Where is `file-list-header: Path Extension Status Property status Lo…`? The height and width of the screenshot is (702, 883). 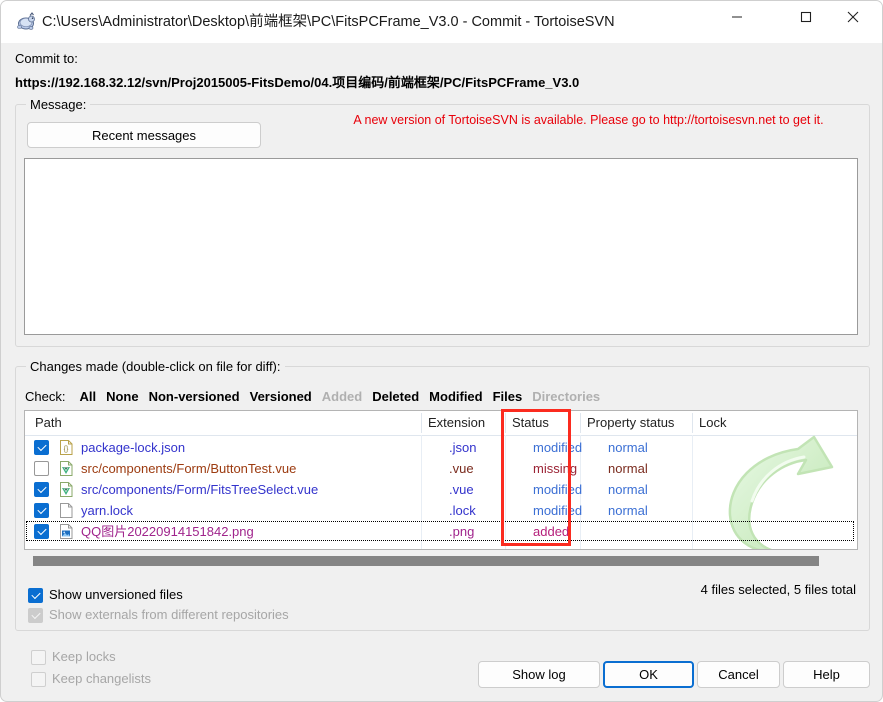 file-list-header: Path Extension Status Property status Lo… is located at coordinates (441, 423).